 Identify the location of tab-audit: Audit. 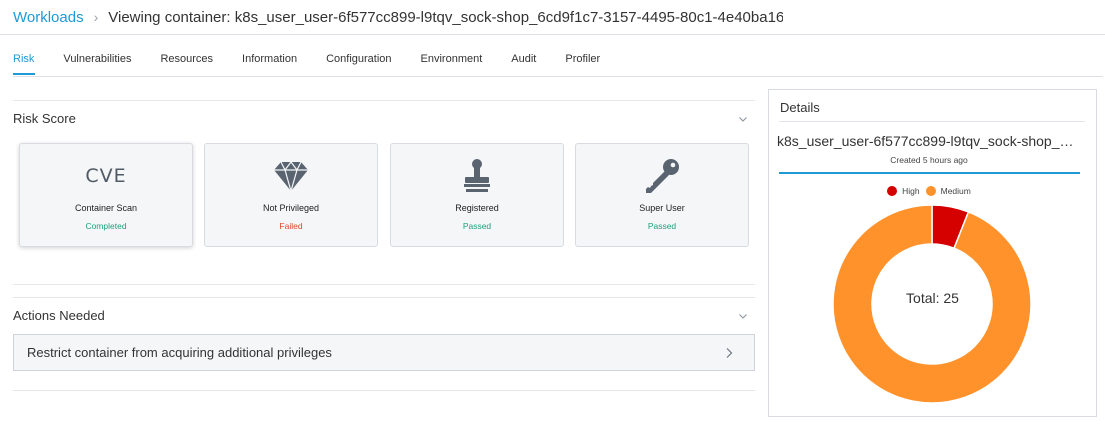
(523, 59).